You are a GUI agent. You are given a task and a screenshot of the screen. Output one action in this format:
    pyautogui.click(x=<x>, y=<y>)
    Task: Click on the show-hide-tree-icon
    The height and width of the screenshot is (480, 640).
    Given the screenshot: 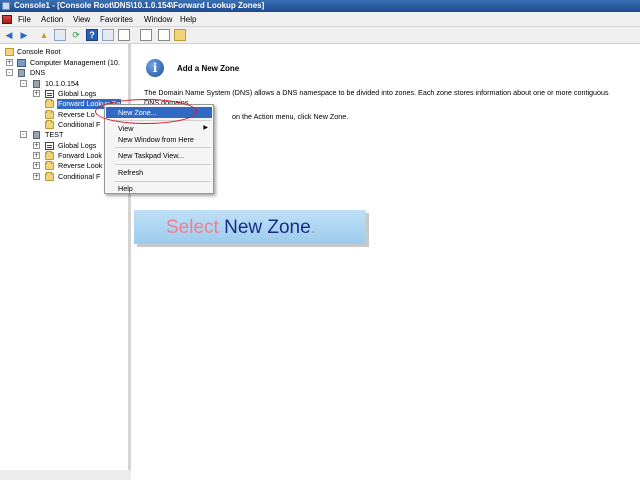 What is the action you would take?
    pyautogui.click(x=60, y=35)
    